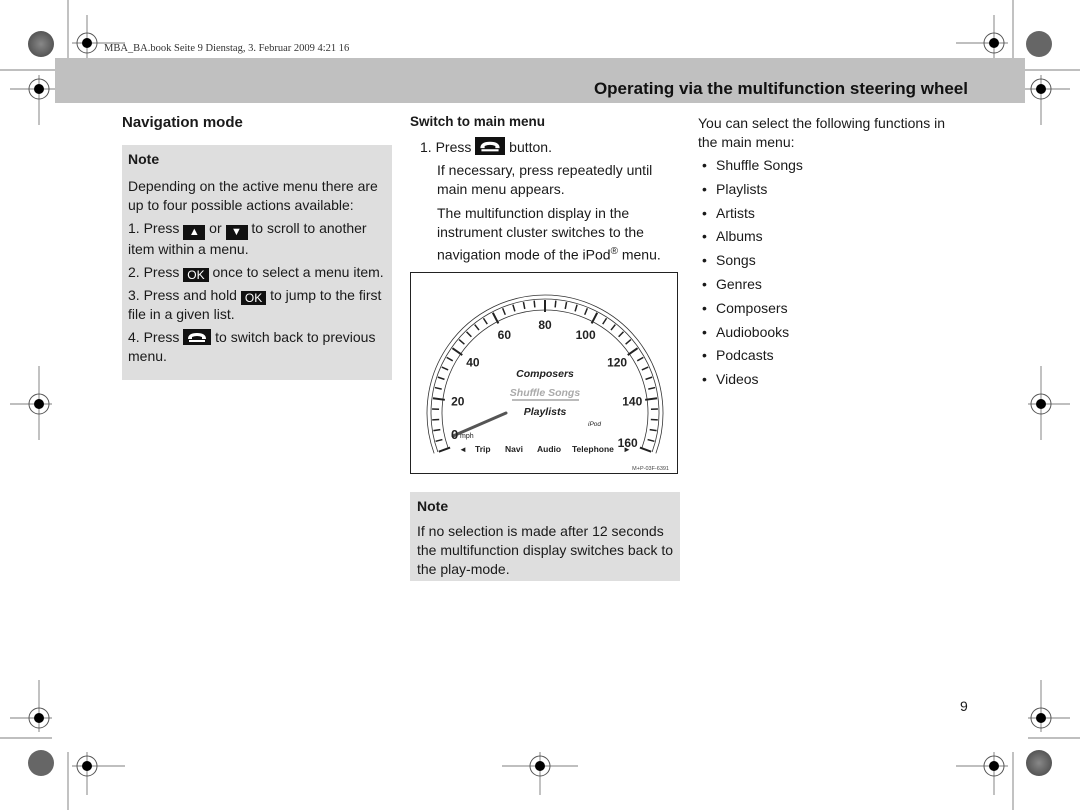 Image resolution: width=1080 pixels, height=810 pixels. What do you see at coordinates (478, 121) in the screenshot?
I see `section-heading-switch-main-menu: Switch to main menu` at bounding box center [478, 121].